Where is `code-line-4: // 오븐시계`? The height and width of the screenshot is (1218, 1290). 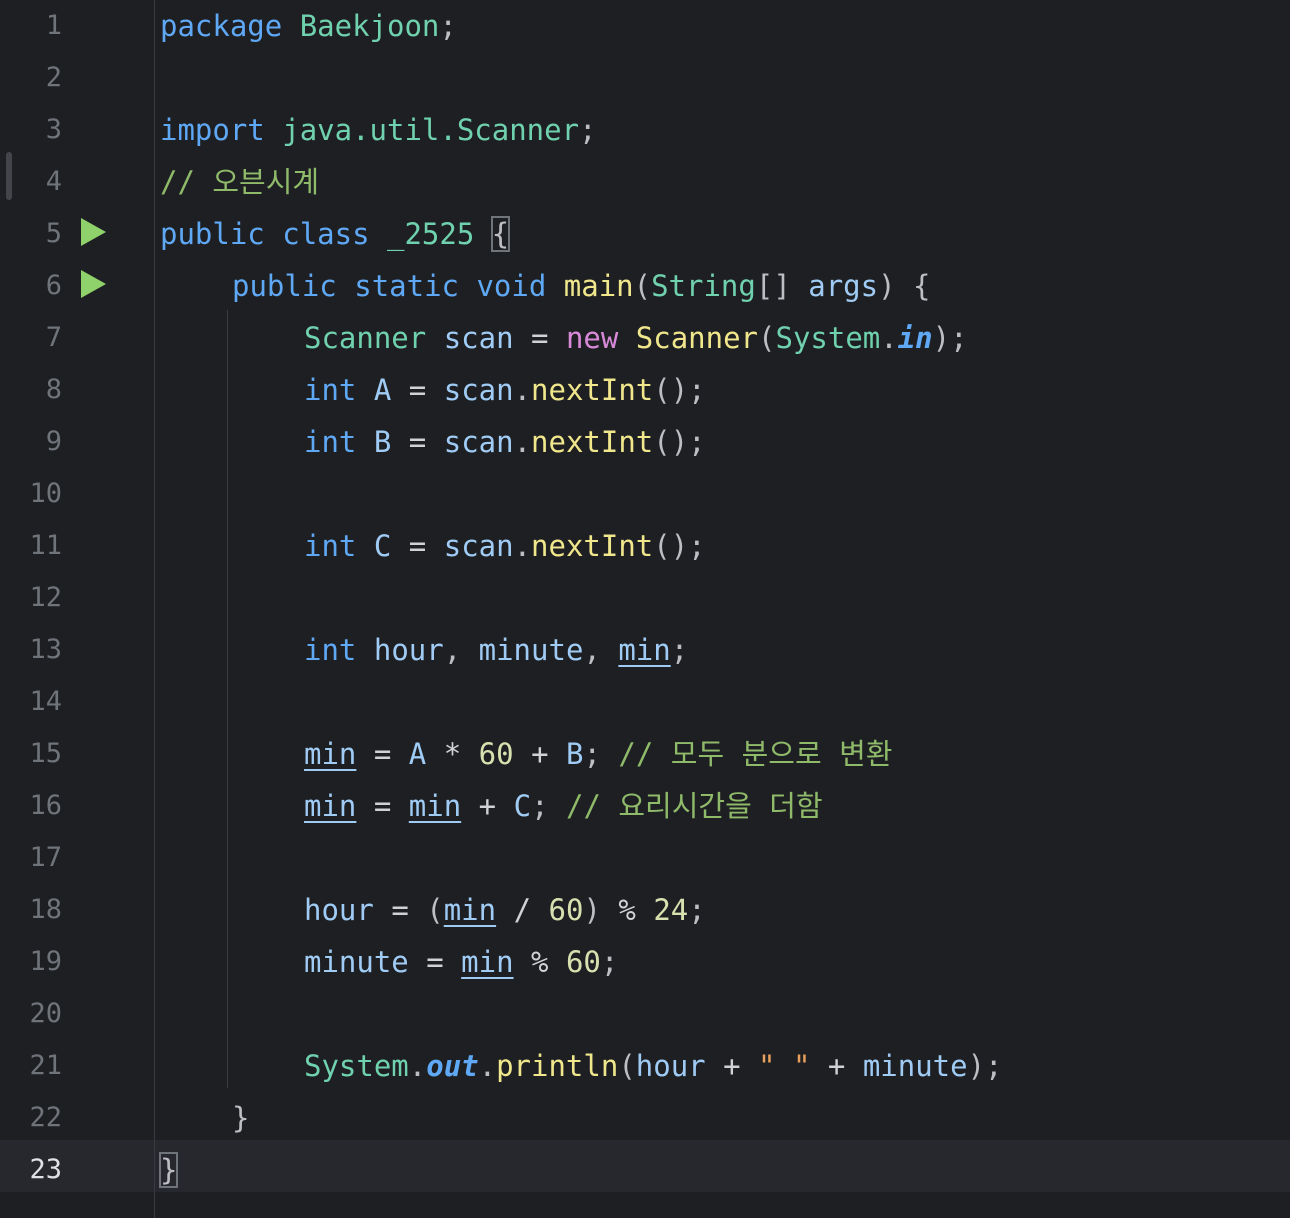 code-line-4: // 오븐시계 is located at coordinates (239, 182).